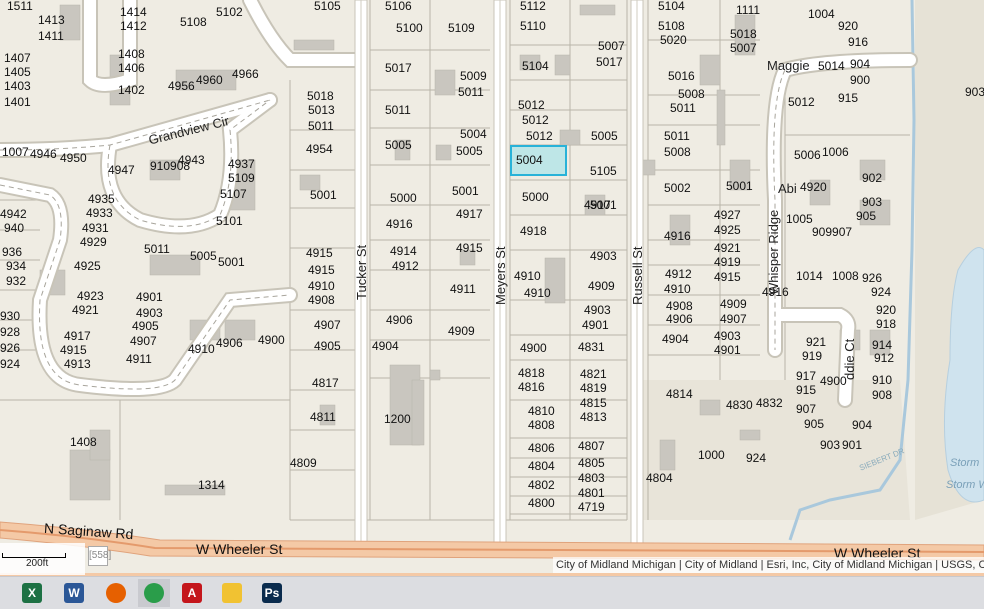 The width and height of the screenshot is (984, 609). I want to click on parcel-address-label: 4912, so click(678, 274).